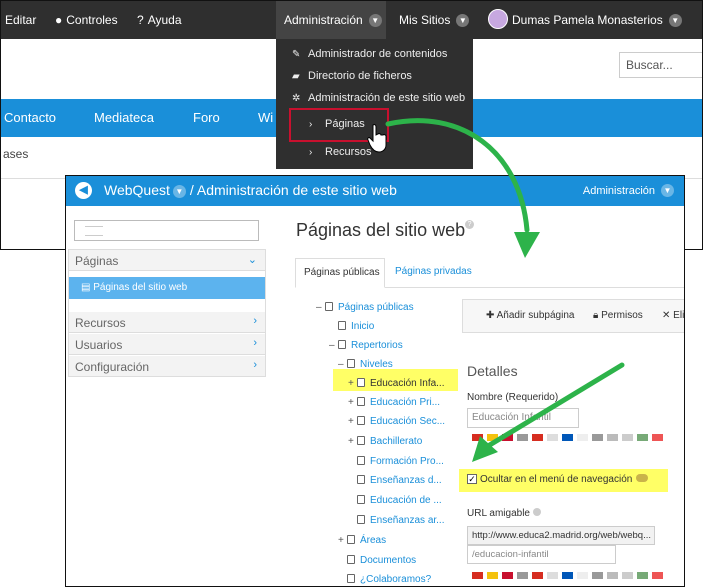  I want to click on permissions-button: 🔒︎ Permisos, so click(618, 315).